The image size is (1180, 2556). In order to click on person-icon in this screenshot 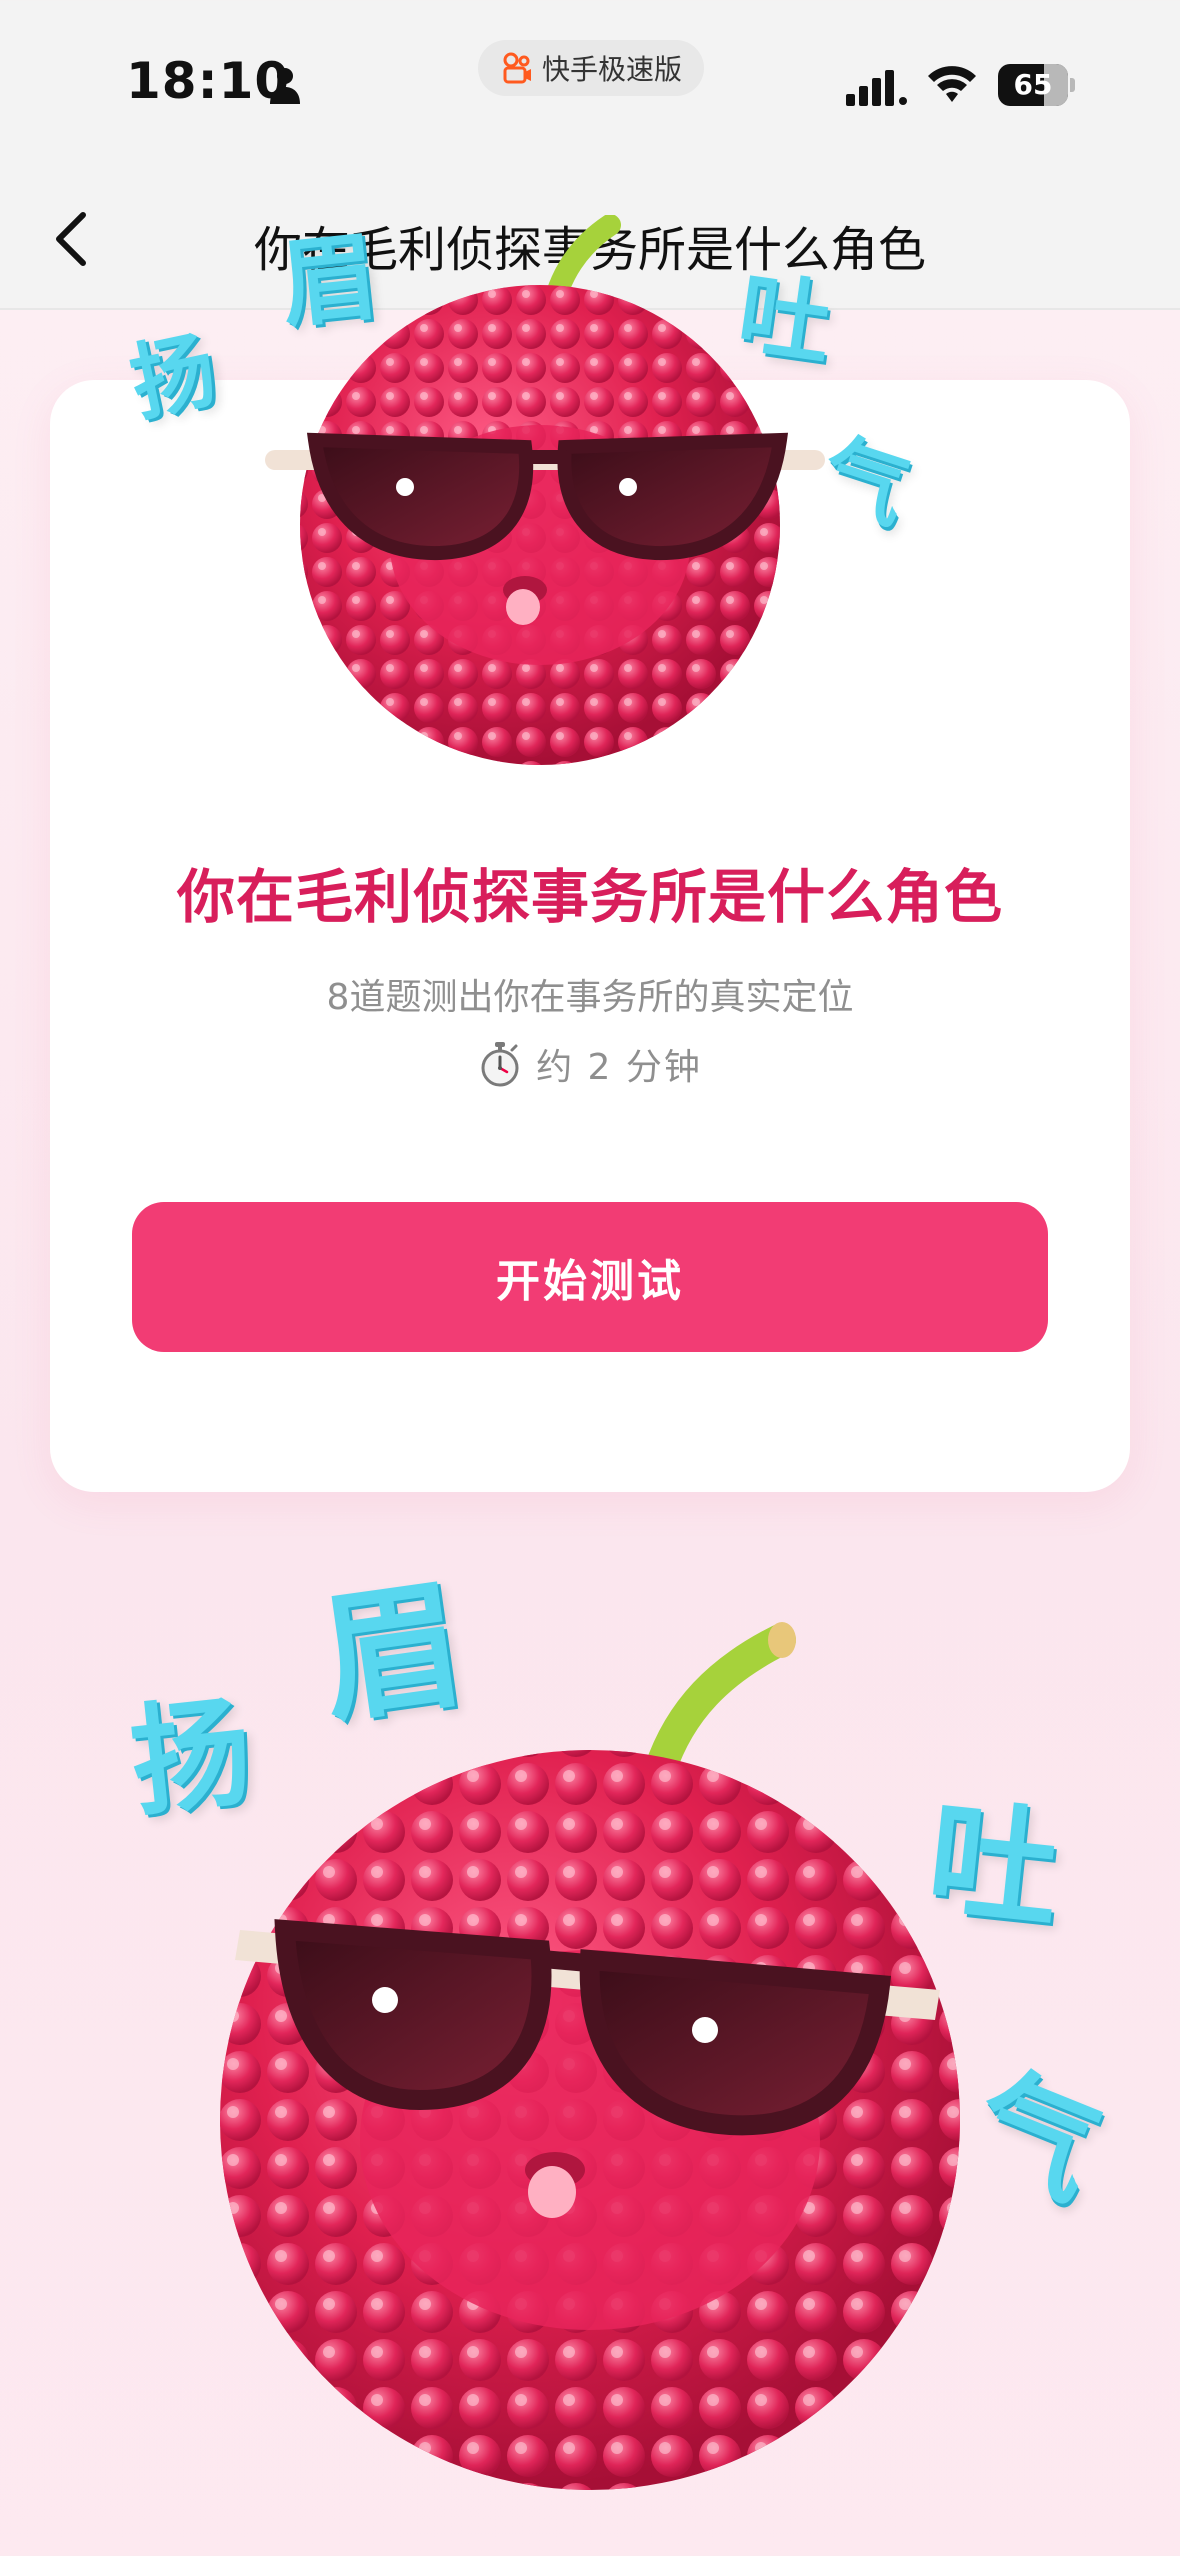, I will do `click(285, 86)`.